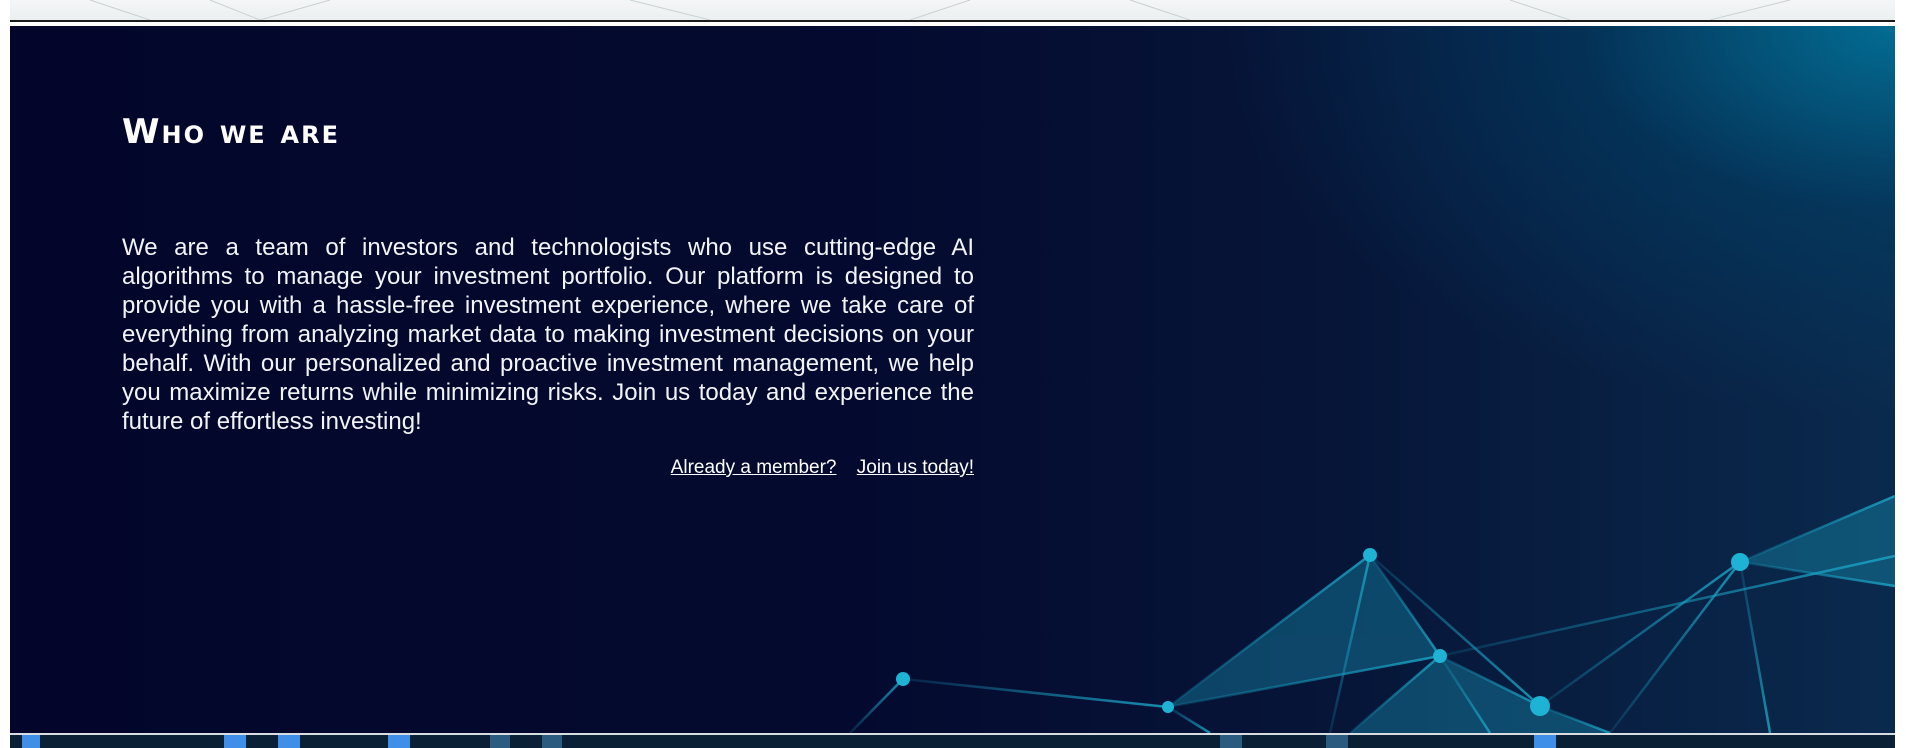 Image resolution: width=1906 pixels, height=748 pixels. I want to click on join-us-link: Join us today!, so click(915, 467).